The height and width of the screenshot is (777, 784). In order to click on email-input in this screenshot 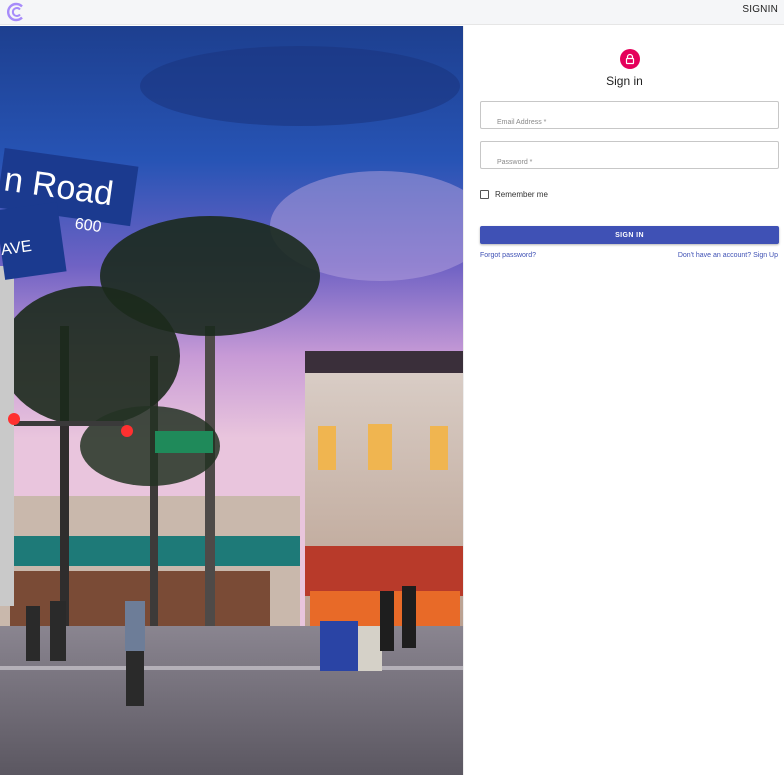, I will do `click(629, 115)`.